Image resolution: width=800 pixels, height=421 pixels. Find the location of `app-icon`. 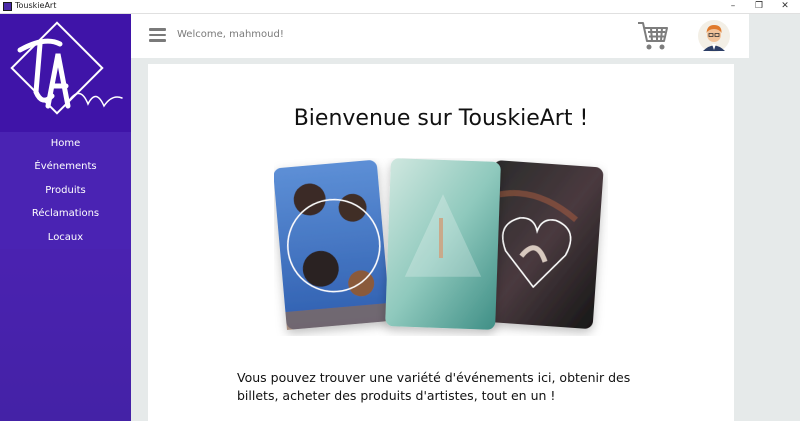

app-icon is located at coordinates (7, 6).